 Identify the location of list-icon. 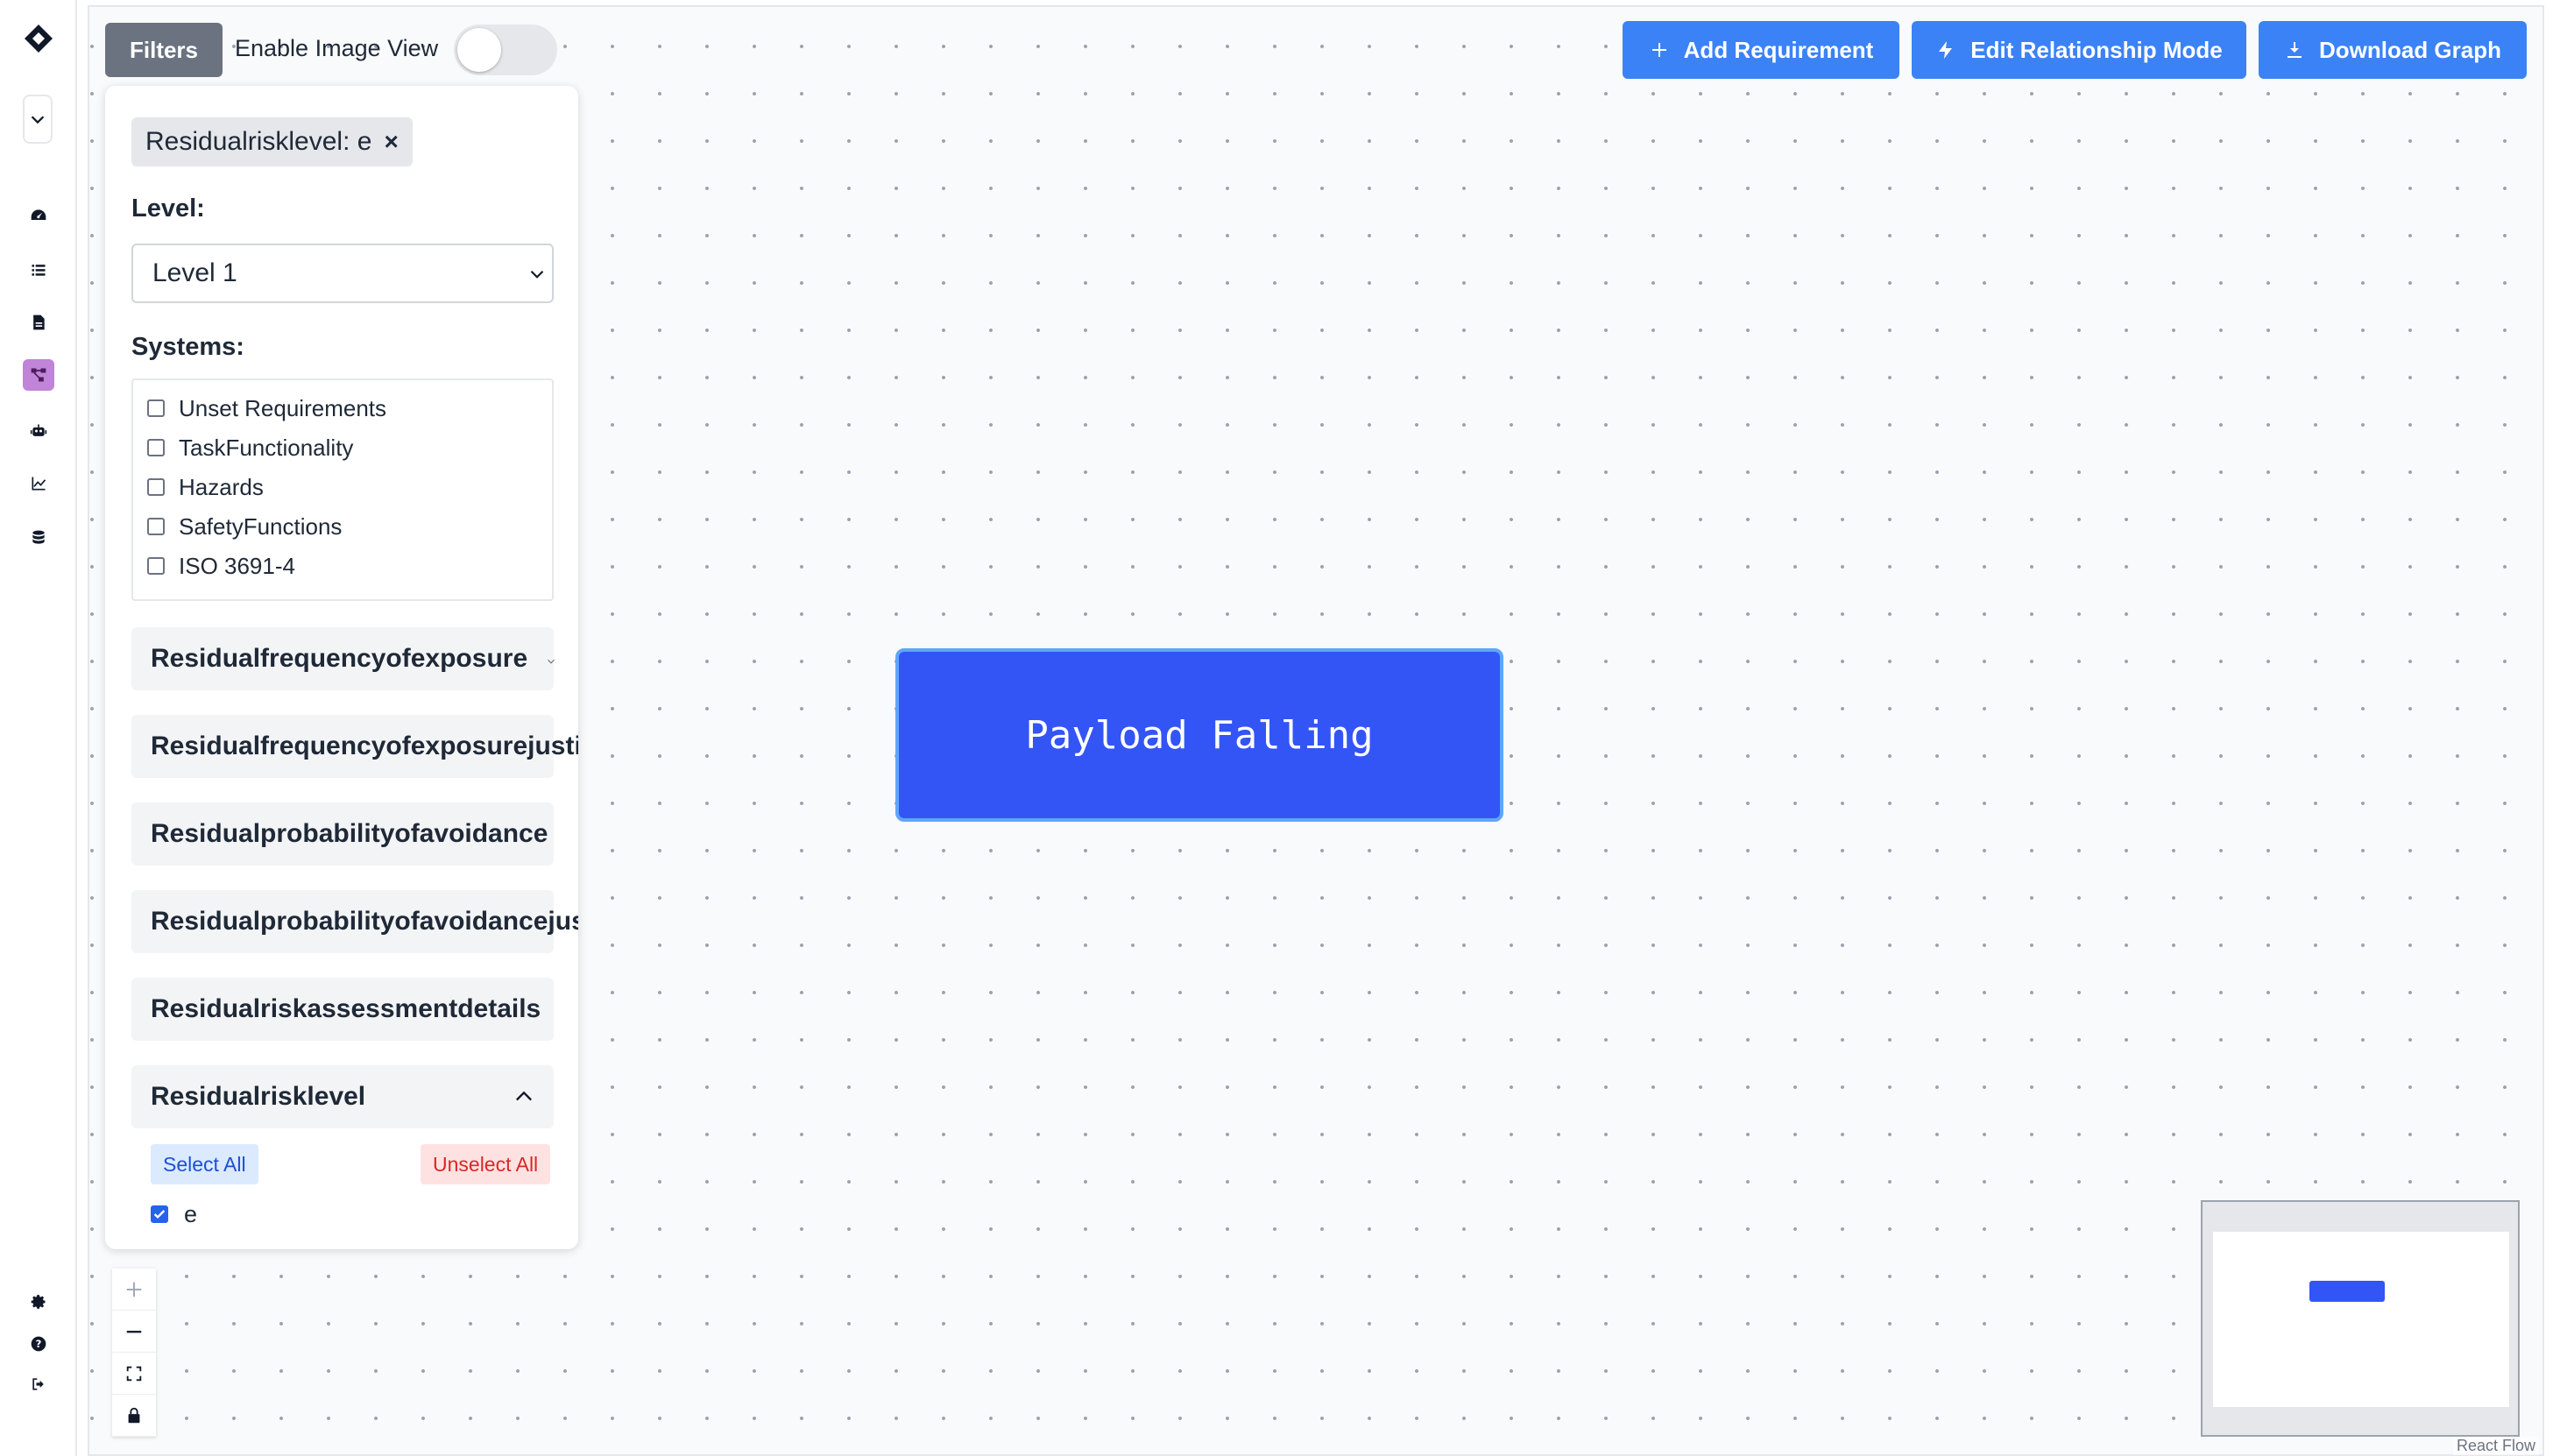
(38, 270).